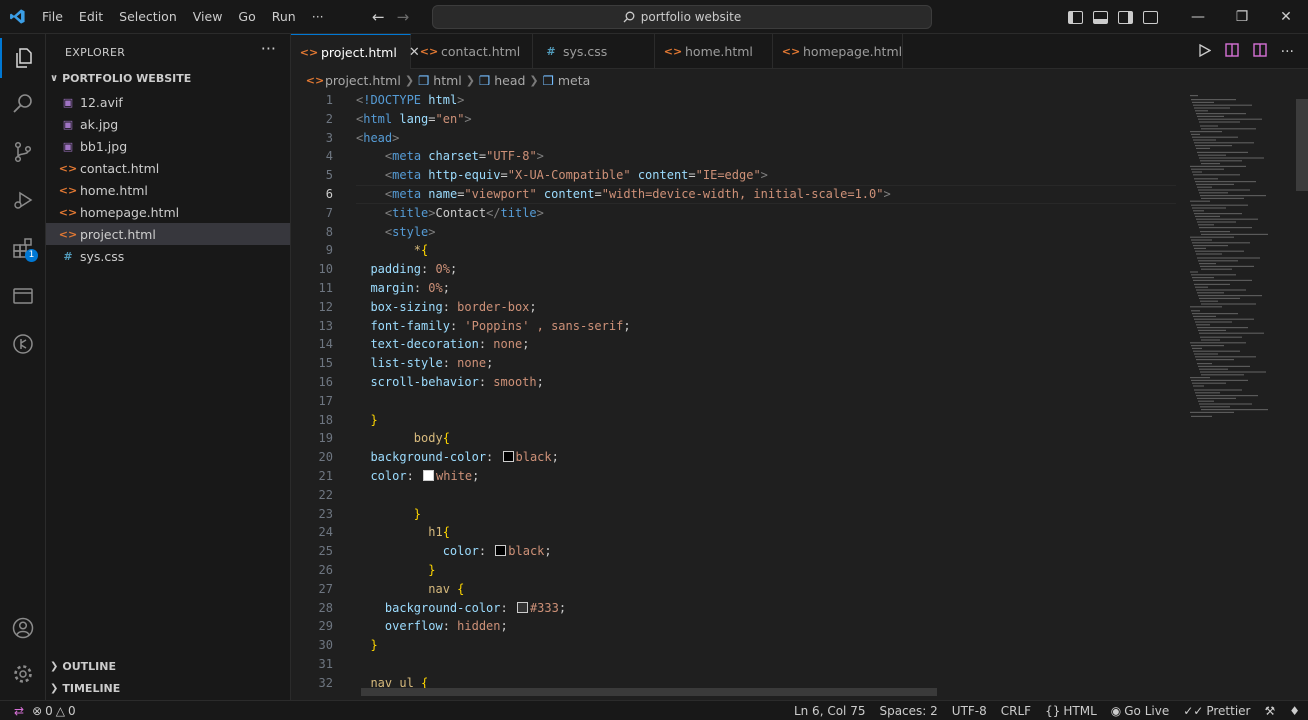  Describe the element at coordinates (52, 17) in the screenshot. I see `menu-file: File` at that location.